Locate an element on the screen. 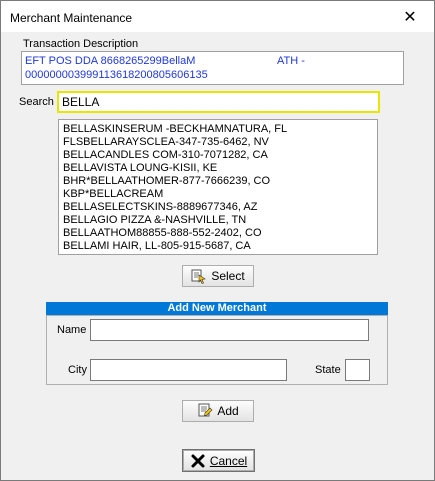  search-label: Search is located at coordinates (36, 102).